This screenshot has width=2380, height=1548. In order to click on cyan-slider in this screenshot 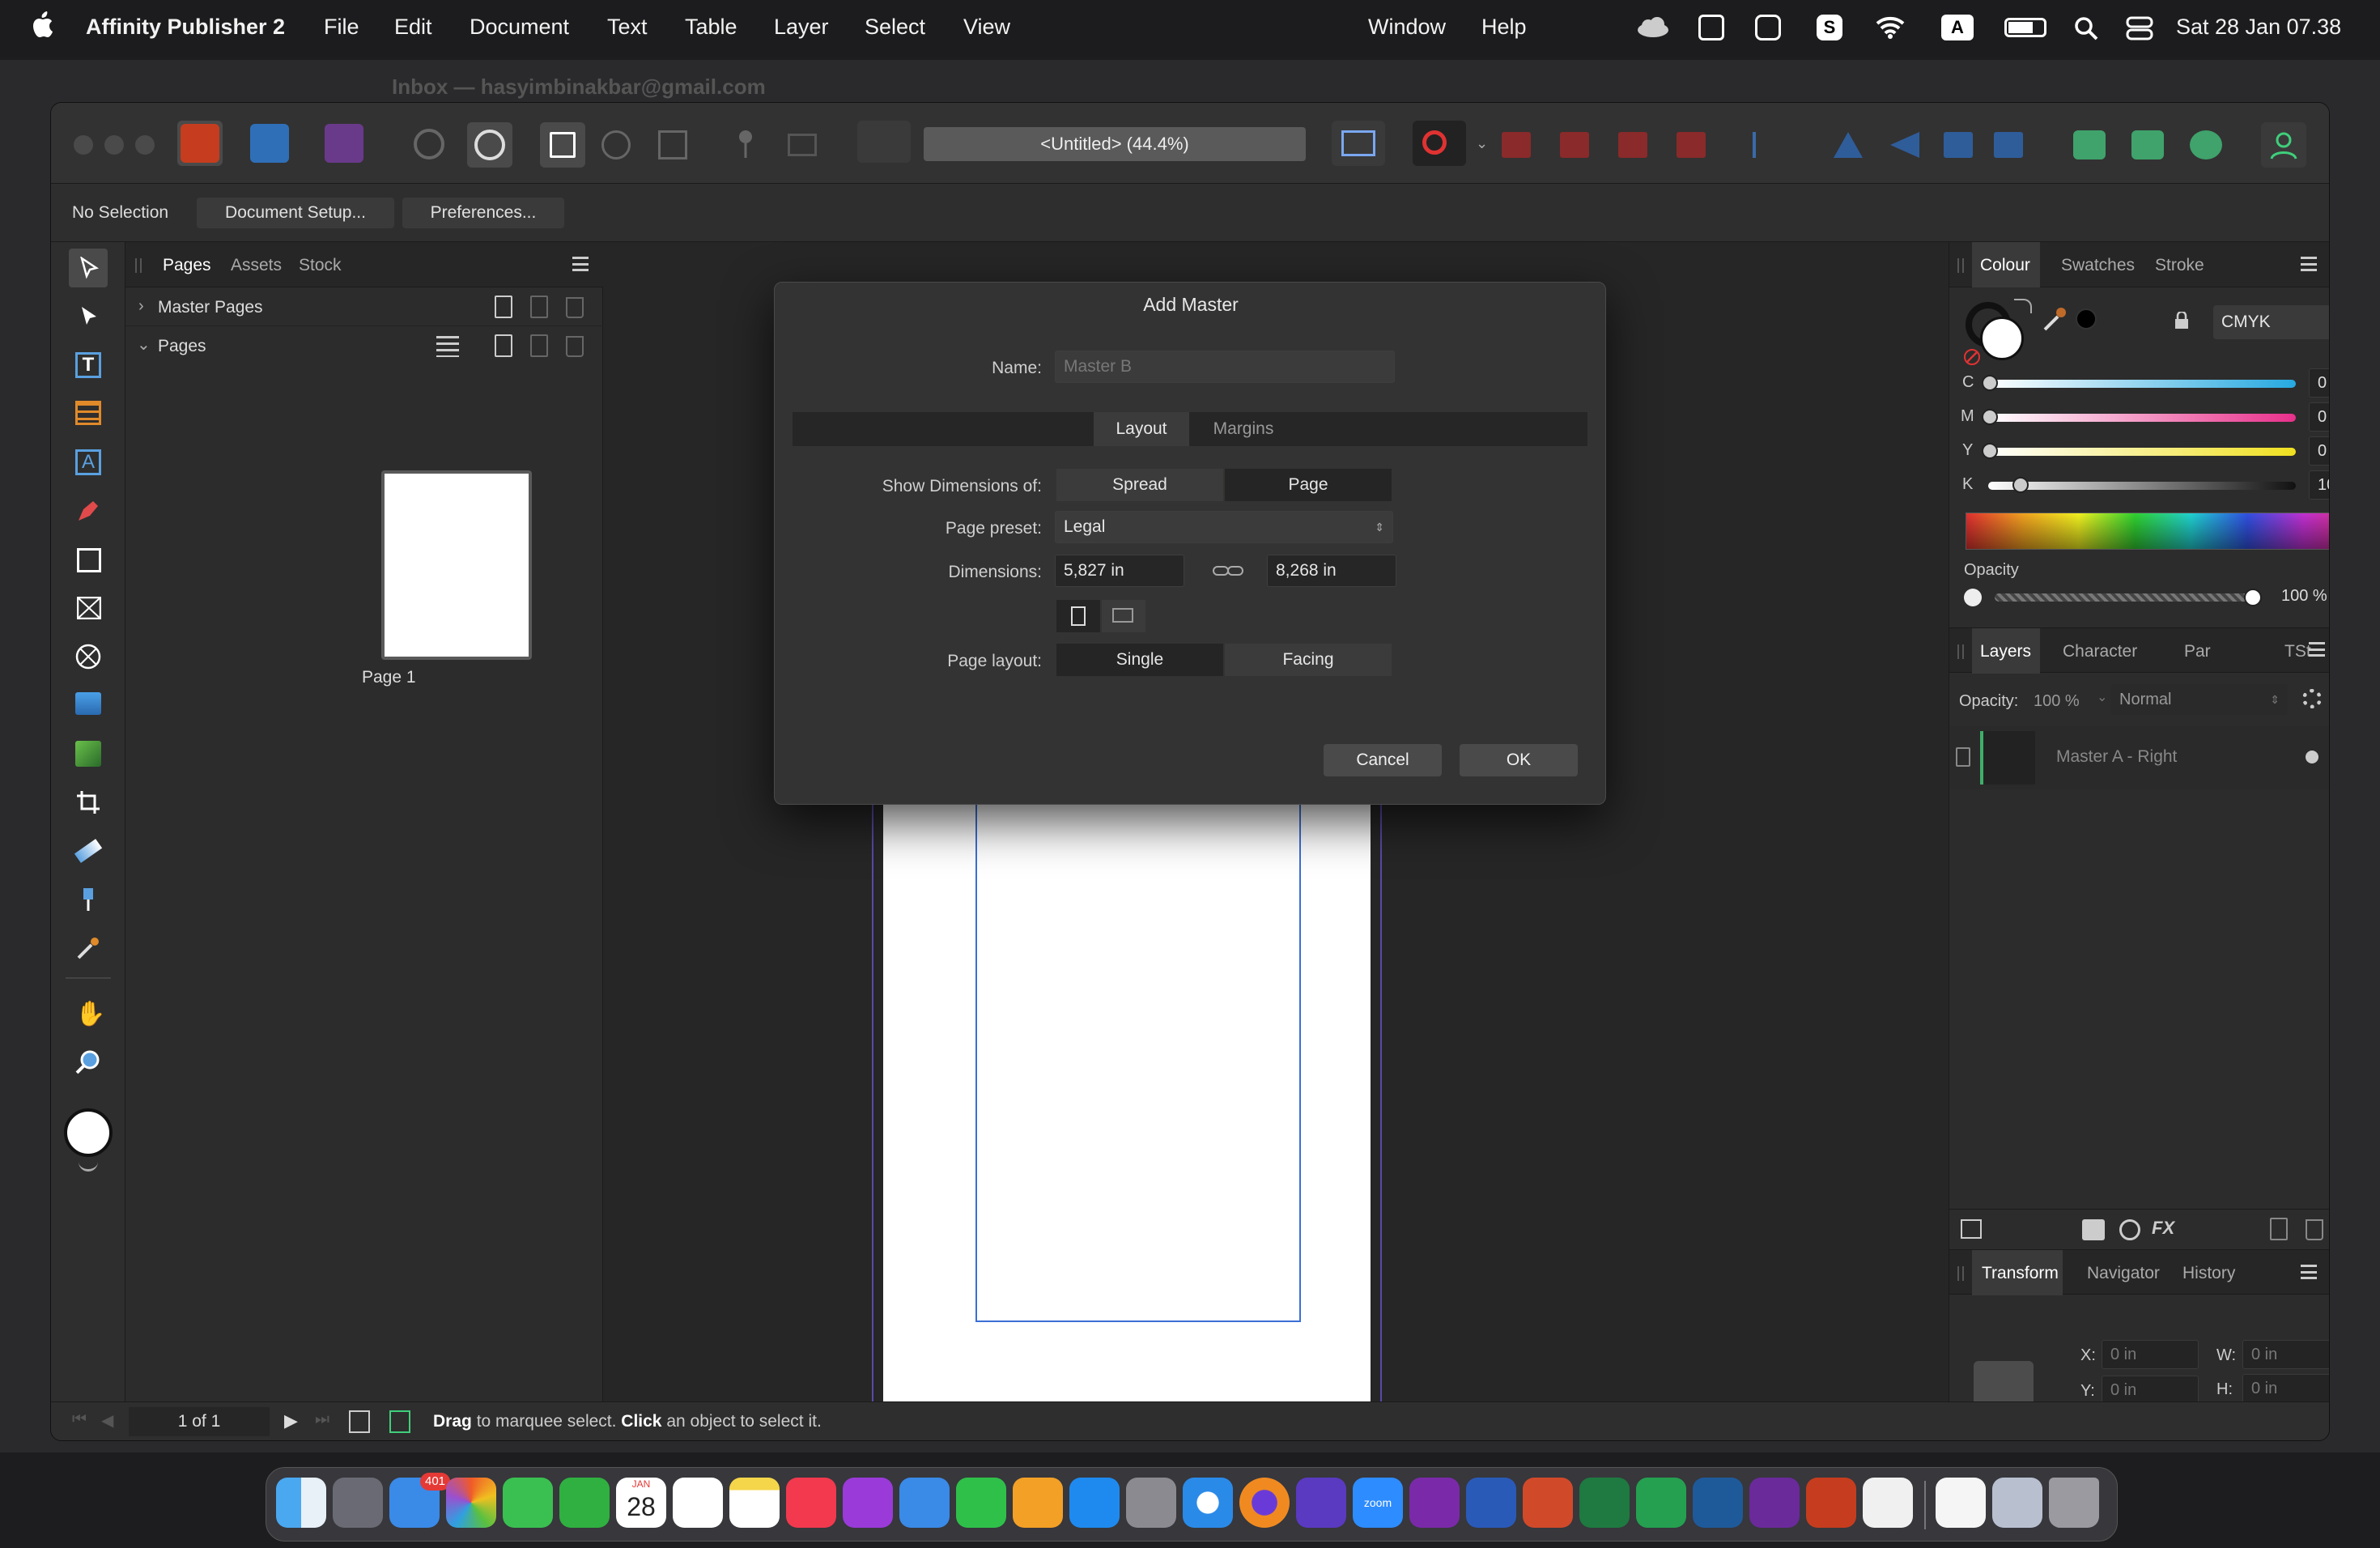, I will do `click(2142, 384)`.